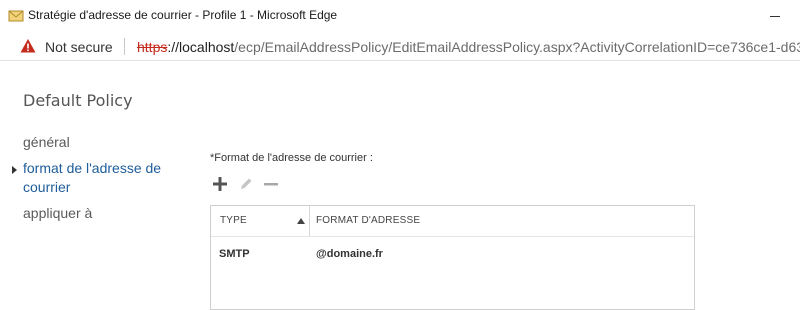 Image resolution: width=800 pixels, height=310 pixels. Describe the element at coordinates (246, 184) in the screenshot. I see `pencil-icon` at that location.